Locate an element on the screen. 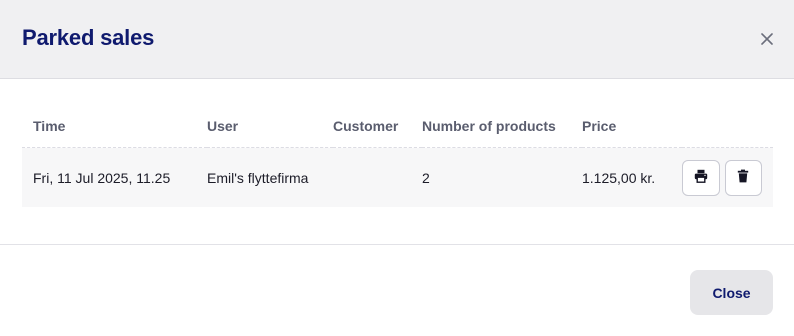 This screenshot has width=794, height=336. print-button is located at coordinates (701, 177).